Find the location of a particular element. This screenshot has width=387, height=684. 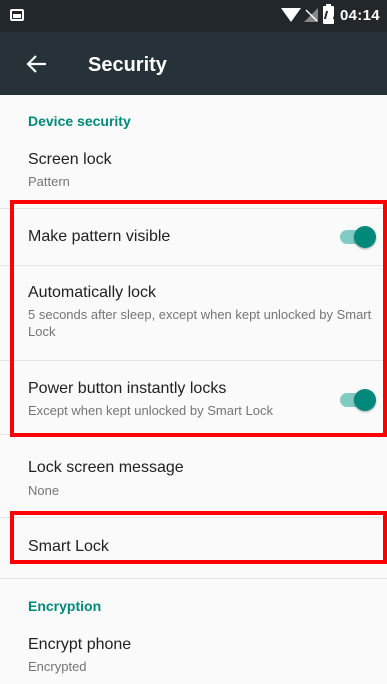

lock-screen-message-title: Lock screen message is located at coordinates (106, 467).